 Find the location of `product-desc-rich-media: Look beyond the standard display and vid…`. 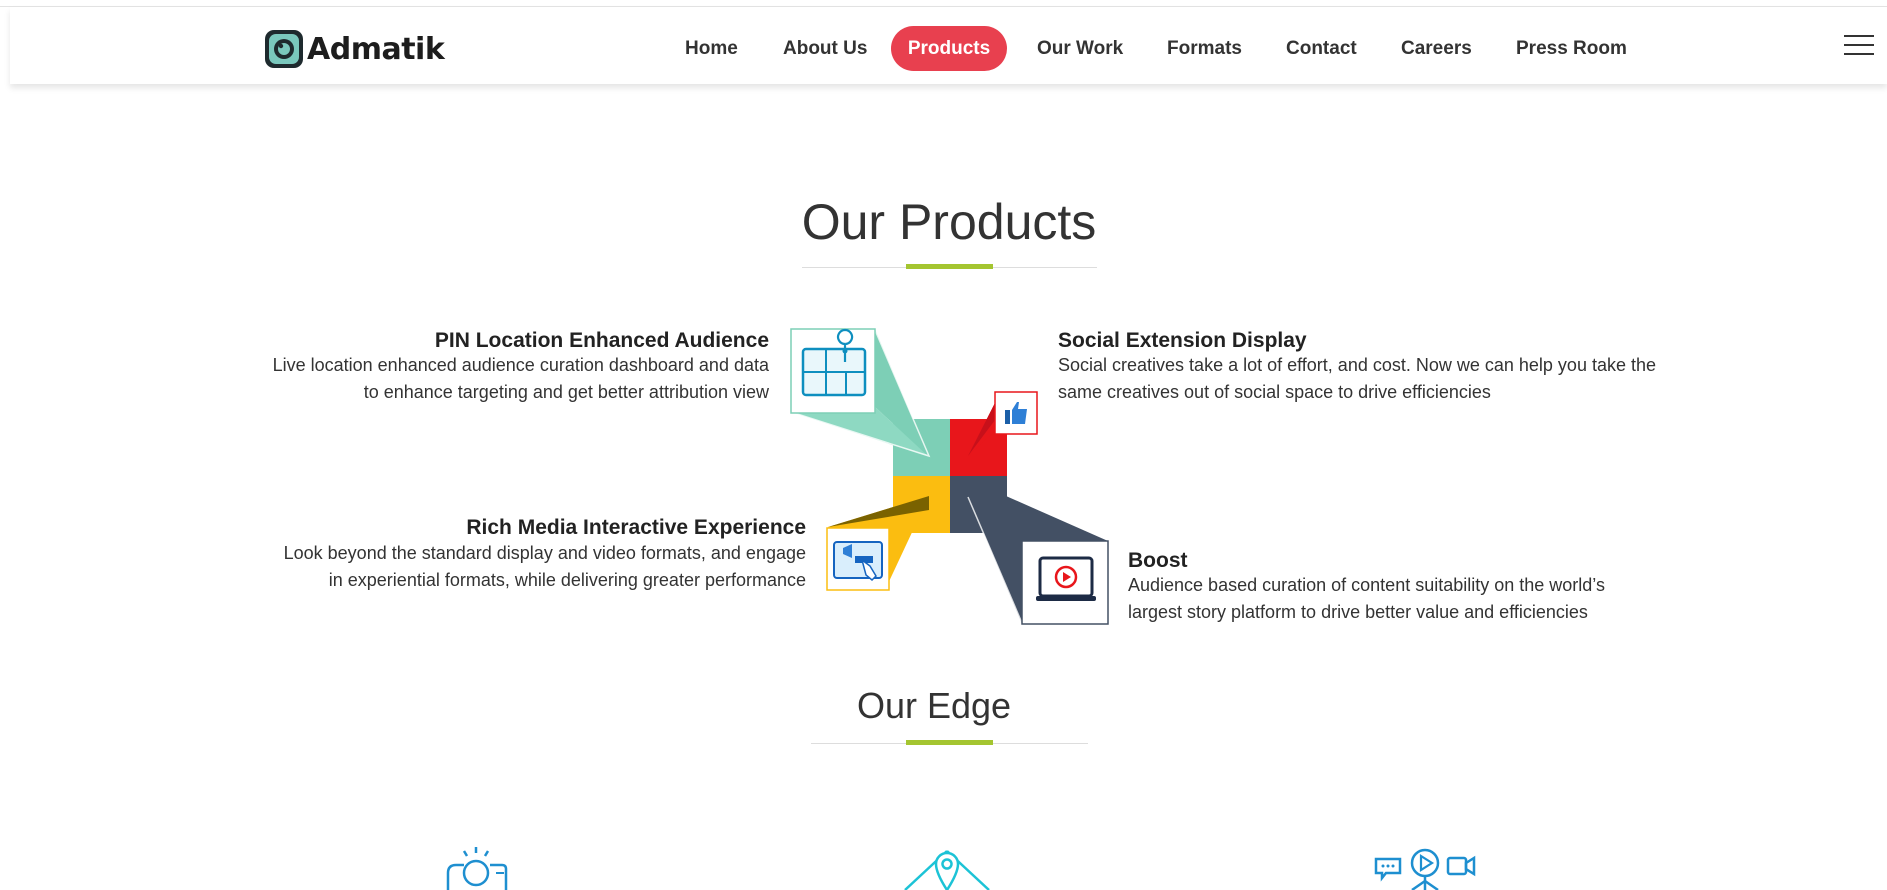

product-desc-rich-media: Look beyond the standard display and vid… is located at coordinates (544, 566).